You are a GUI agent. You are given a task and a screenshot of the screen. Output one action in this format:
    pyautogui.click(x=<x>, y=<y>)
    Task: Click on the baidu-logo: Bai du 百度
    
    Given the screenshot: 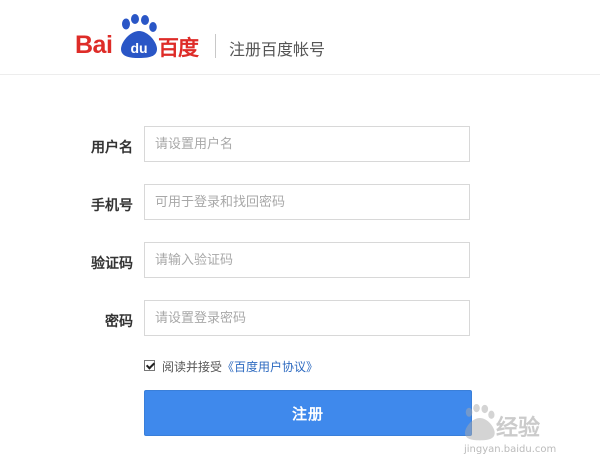 What is the action you would take?
    pyautogui.click(x=140, y=37)
    